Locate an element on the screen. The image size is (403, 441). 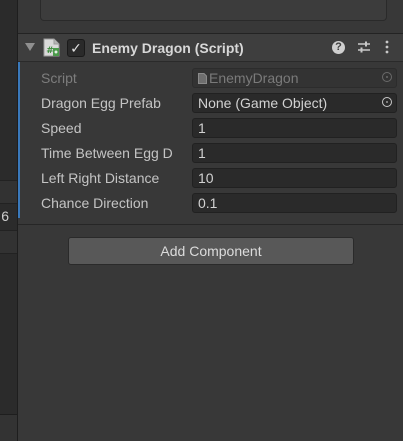
component-bottom-divider is located at coordinates (210, 224).